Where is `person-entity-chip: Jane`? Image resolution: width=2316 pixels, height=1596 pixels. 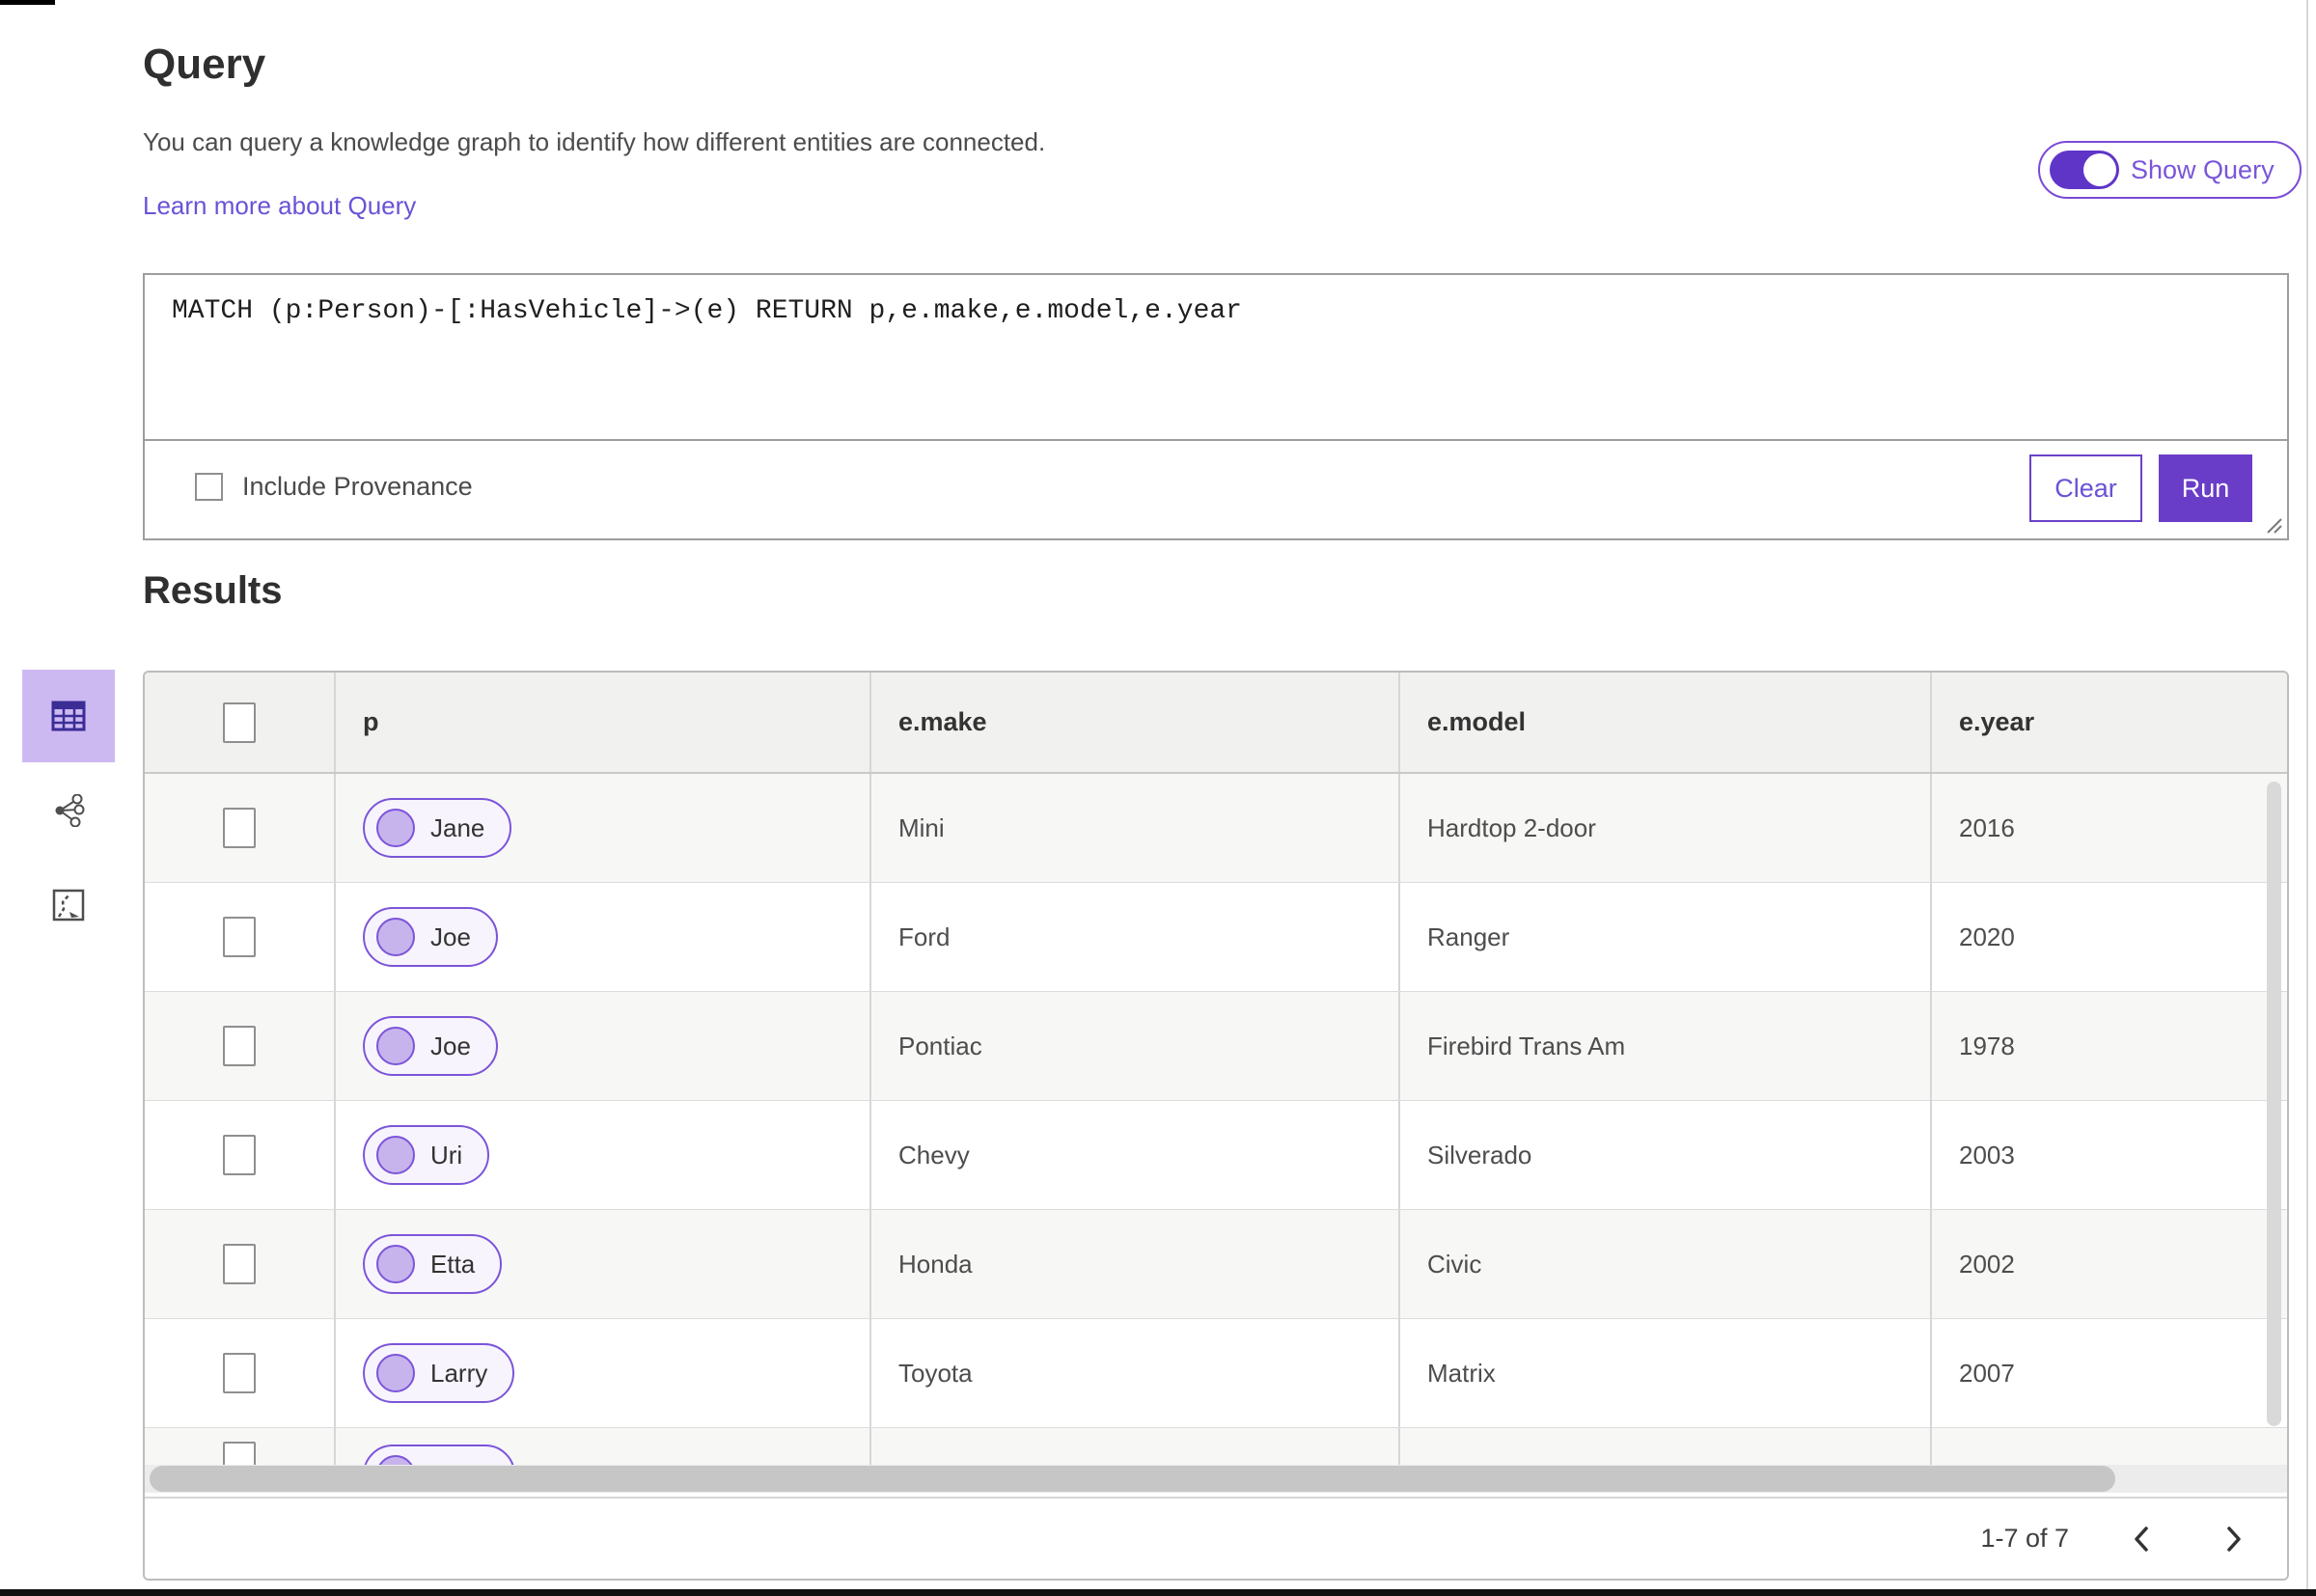
person-entity-chip: Jane is located at coordinates (437, 828).